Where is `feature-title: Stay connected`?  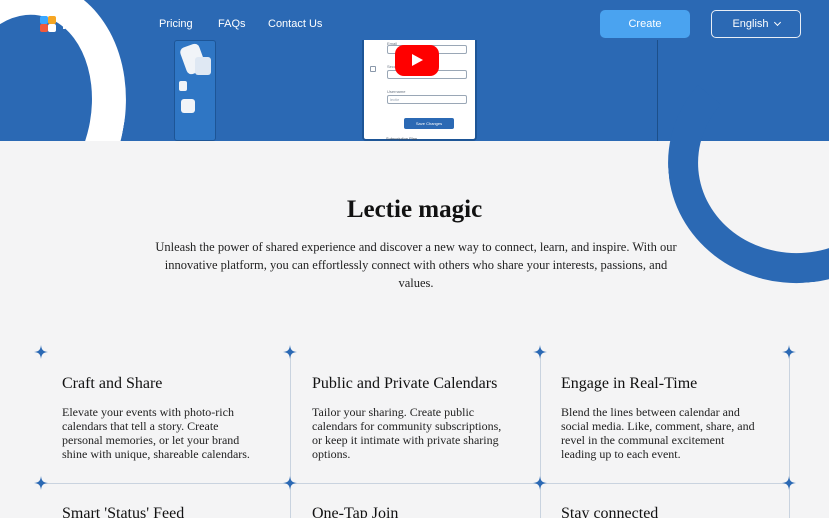 feature-title: Stay connected is located at coordinates (610, 511).